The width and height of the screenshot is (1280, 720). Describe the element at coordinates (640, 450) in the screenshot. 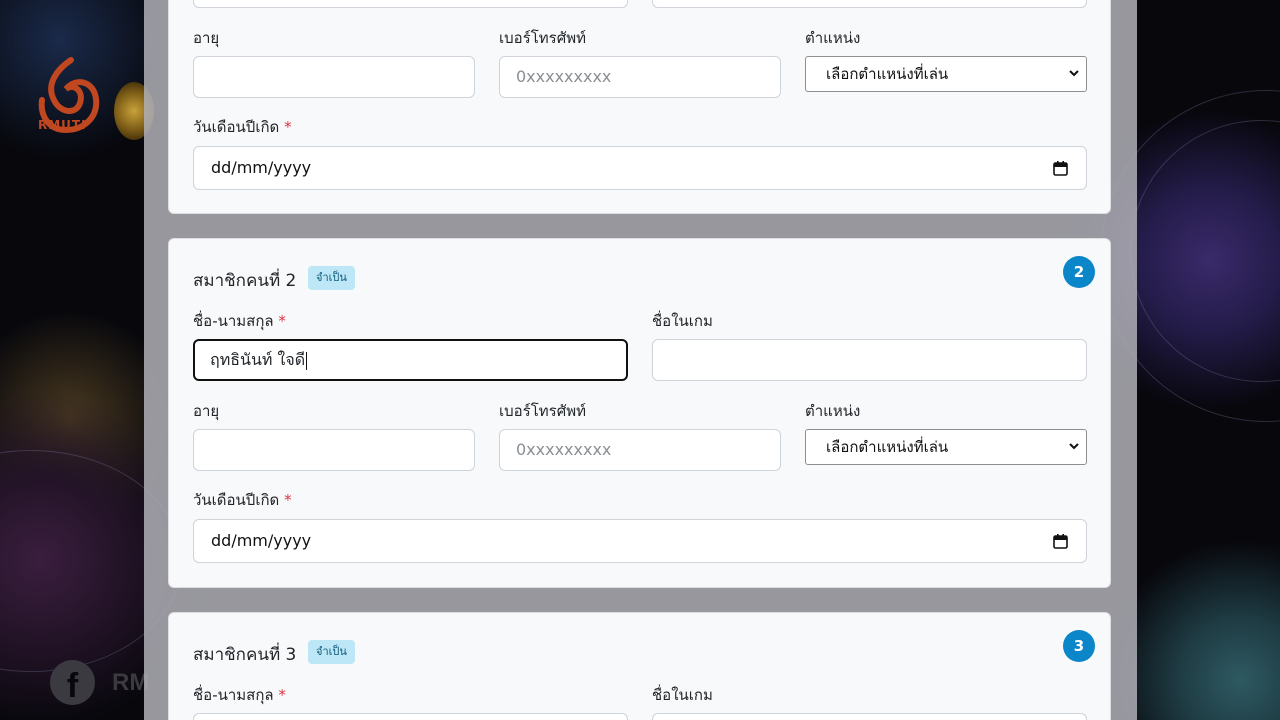

I see `phone-input-member-2: 0xxxxxxxxx` at that location.